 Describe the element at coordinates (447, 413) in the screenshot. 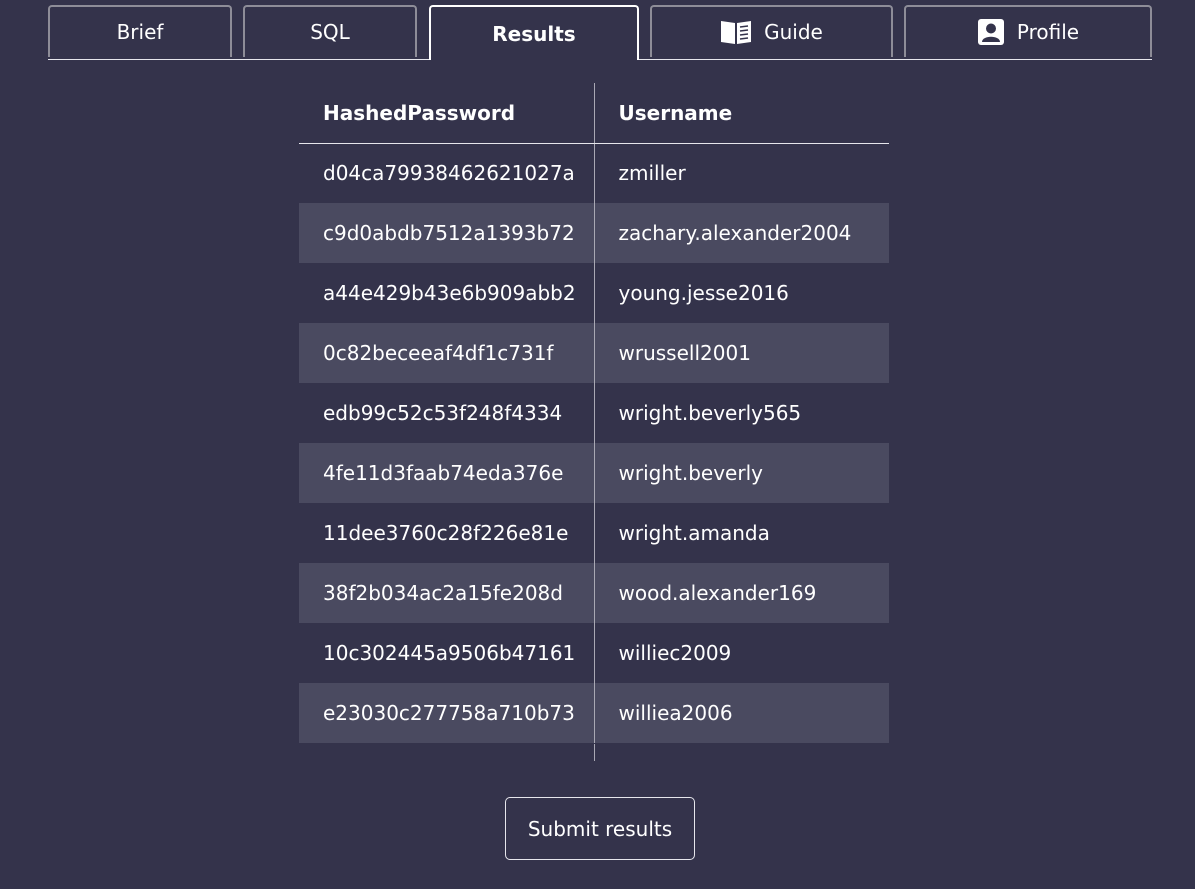

I see `hashed-password-cell: edb99c52c53f248f4334` at that location.